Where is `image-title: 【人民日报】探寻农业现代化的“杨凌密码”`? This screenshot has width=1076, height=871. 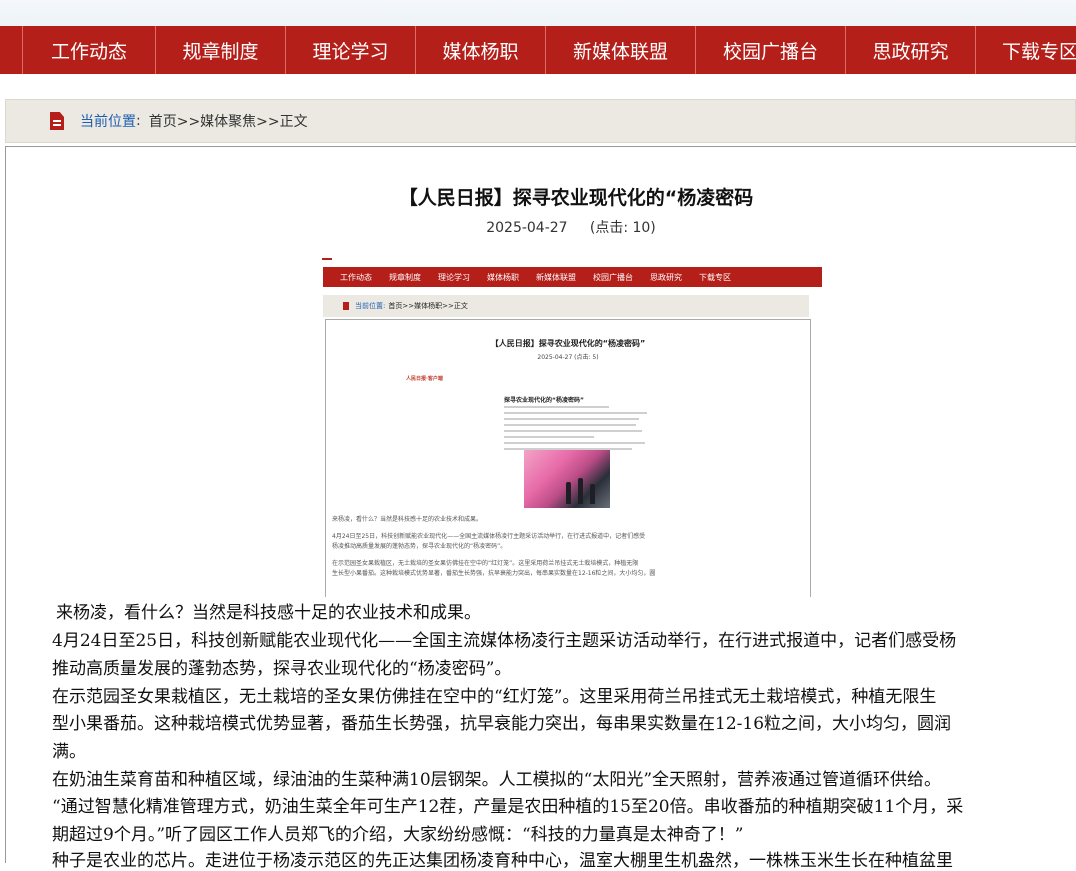 image-title: 【人民日报】探寻农业现代化的“杨凌密码” is located at coordinates (568, 343).